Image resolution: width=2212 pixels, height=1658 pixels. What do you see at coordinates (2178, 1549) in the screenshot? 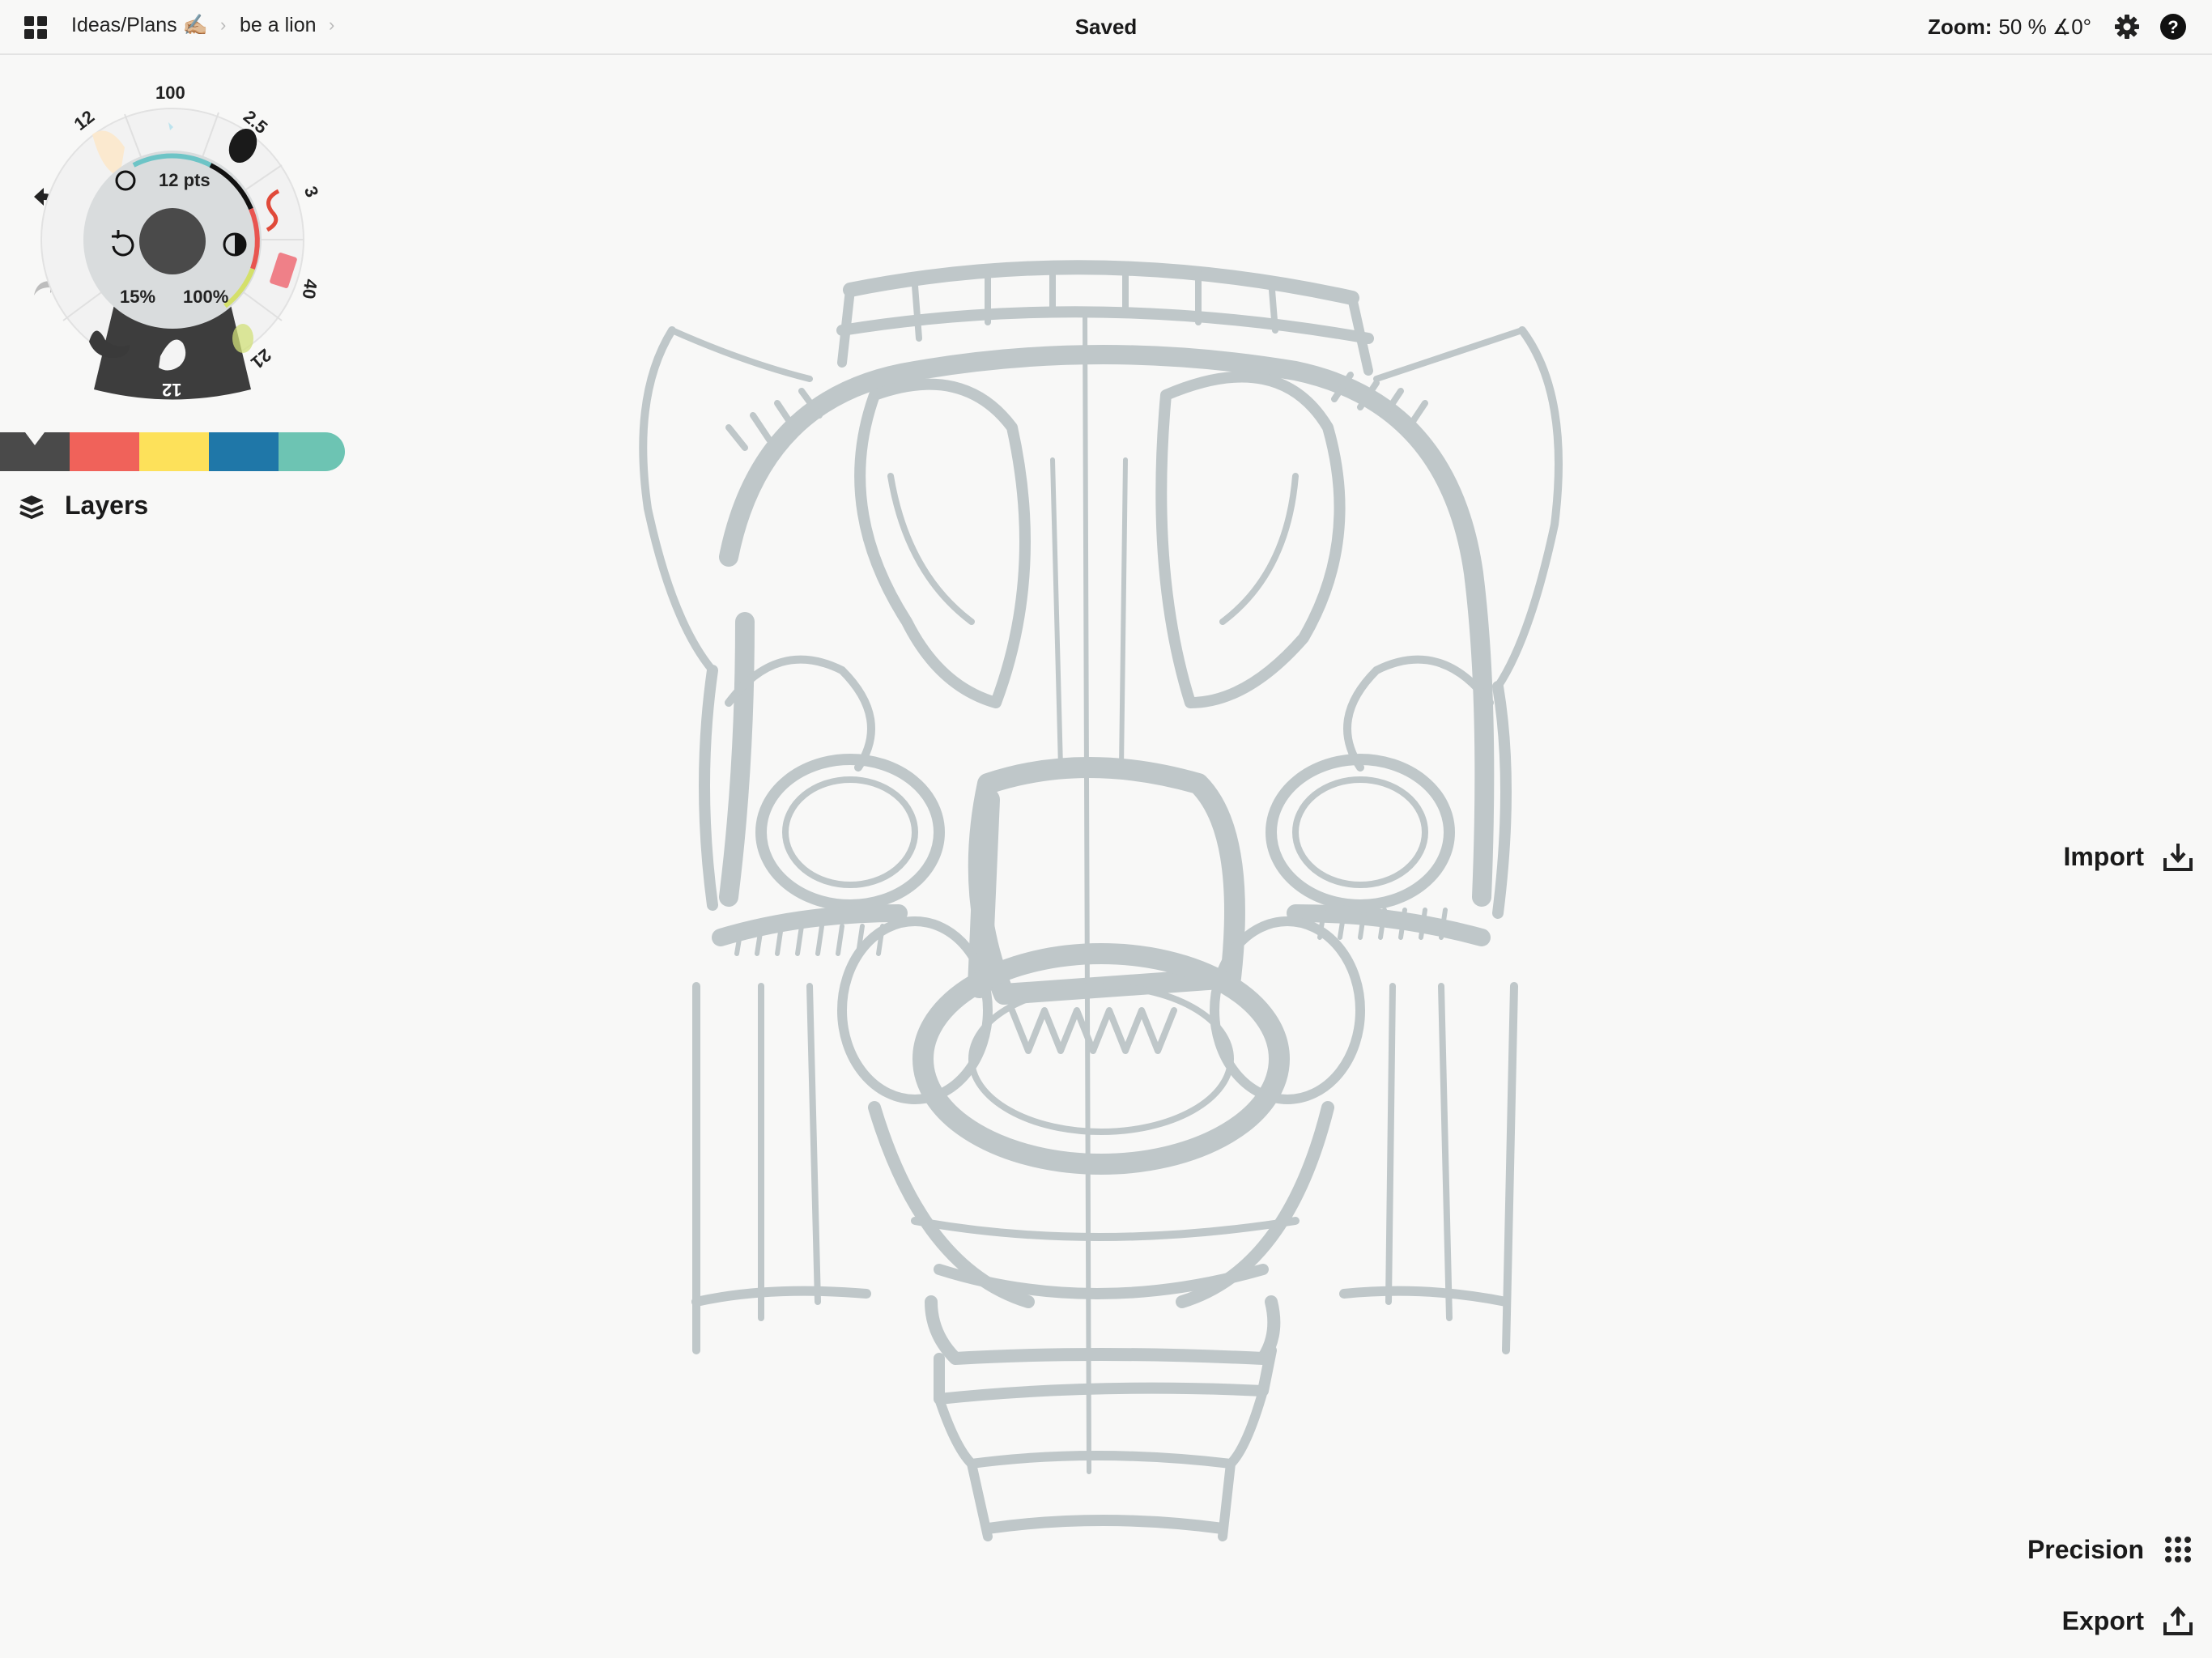
I see `precision-grid-icon` at bounding box center [2178, 1549].